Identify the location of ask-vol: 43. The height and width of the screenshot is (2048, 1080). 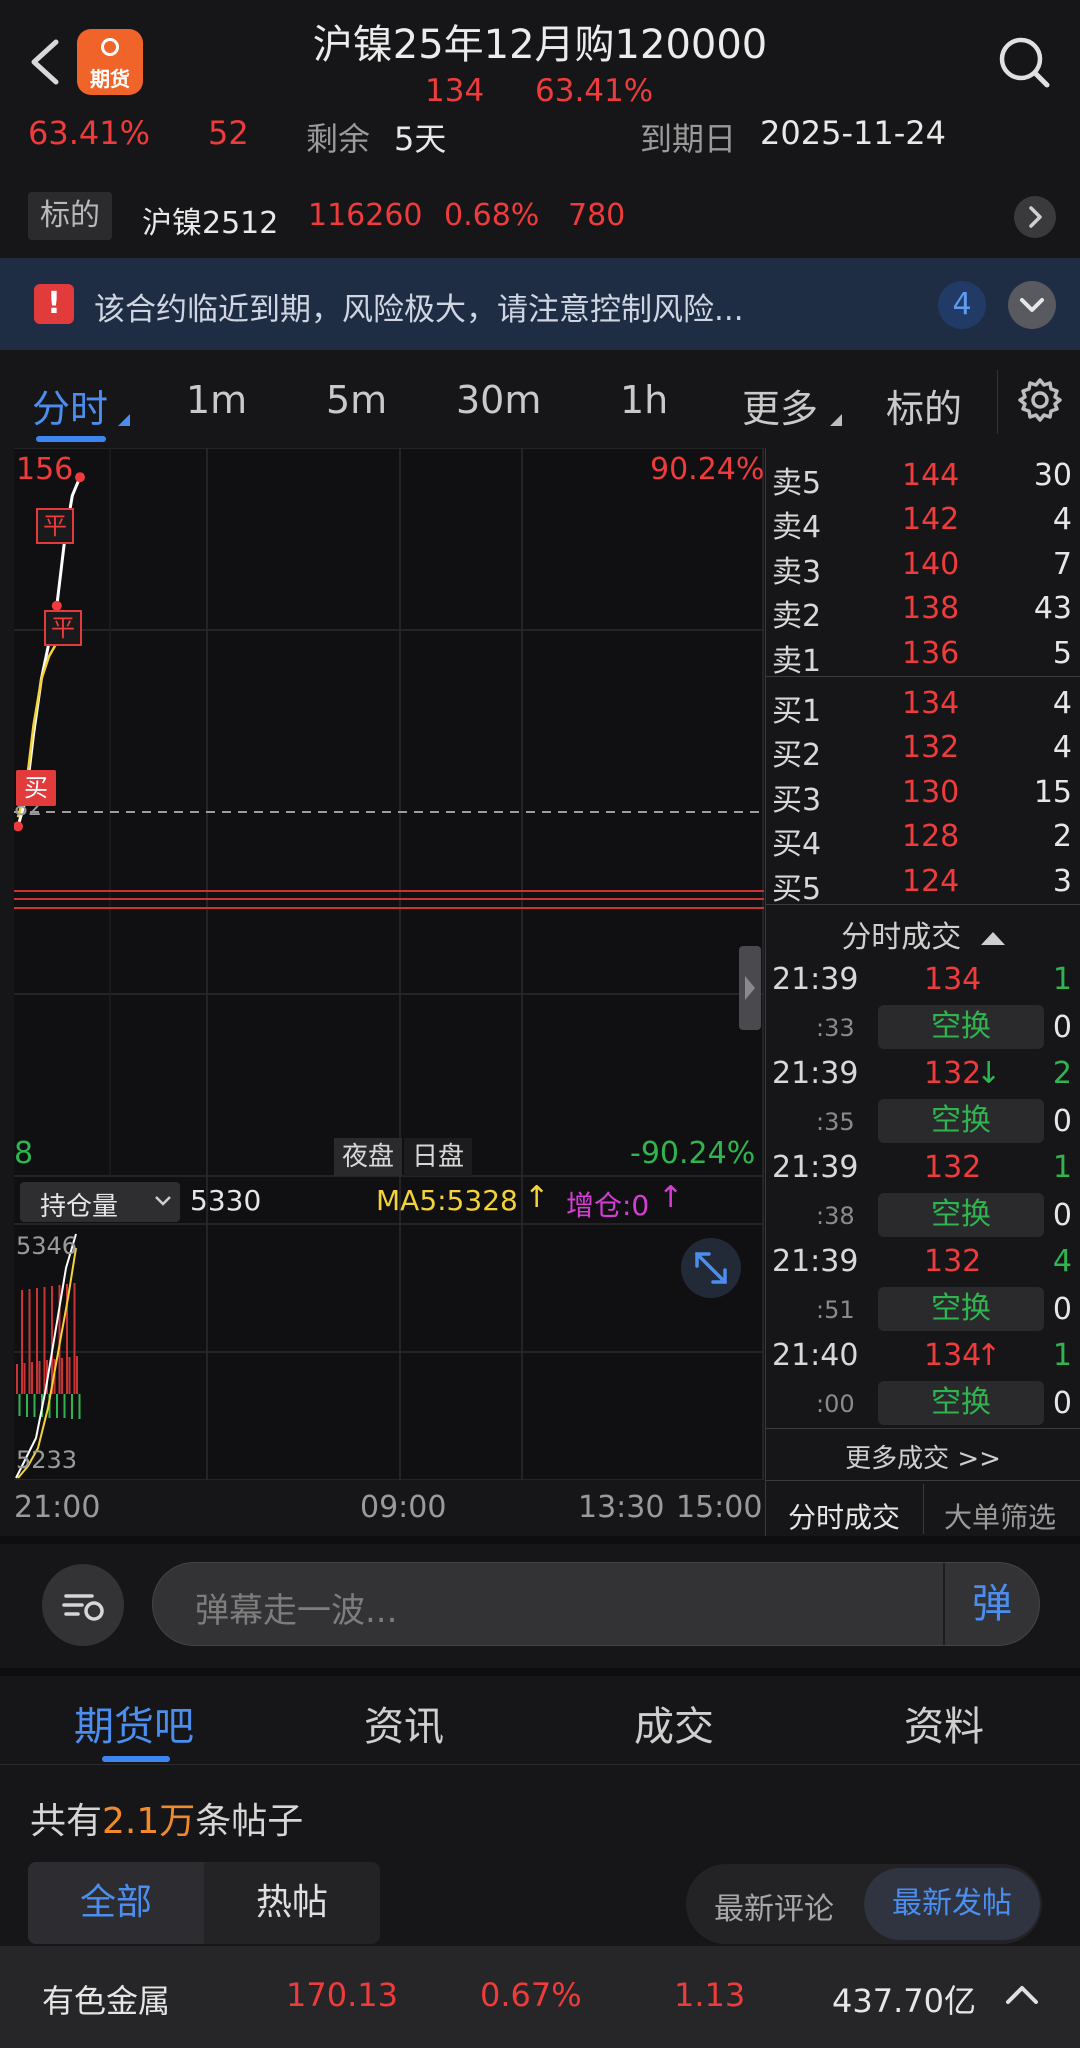
(1052, 608).